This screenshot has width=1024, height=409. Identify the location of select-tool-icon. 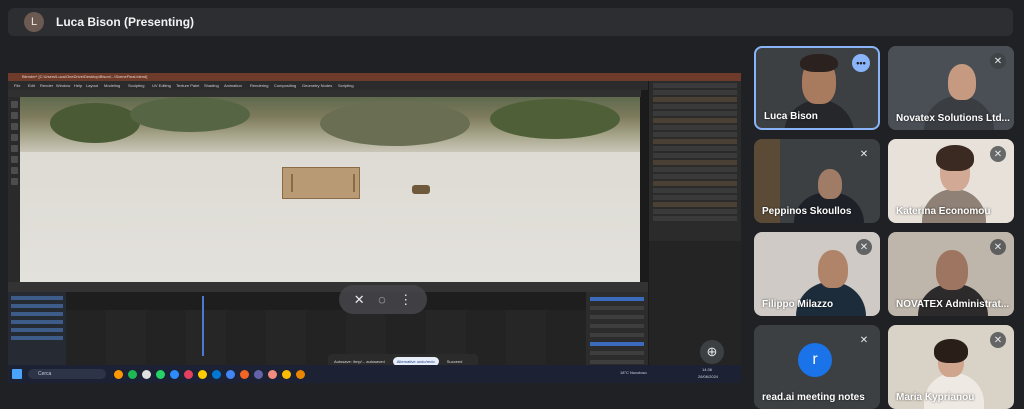
(14, 104).